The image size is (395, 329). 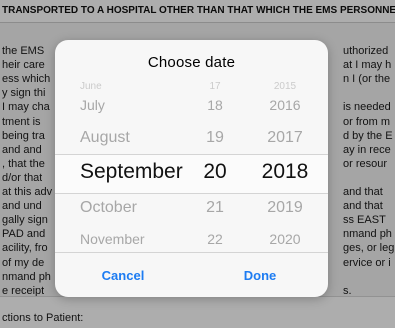 What do you see at coordinates (285, 88) in the screenshot?
I see `year-option: 2015` at bounding box center [285, 88].